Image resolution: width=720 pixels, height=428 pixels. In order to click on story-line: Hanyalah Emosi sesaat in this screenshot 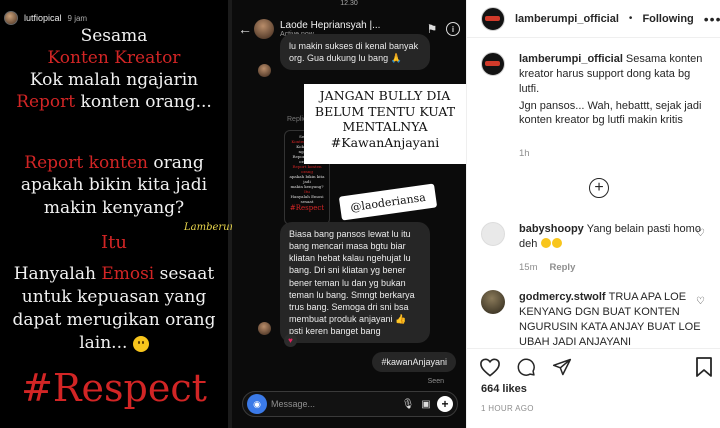, I will do `click(114, 274)`.